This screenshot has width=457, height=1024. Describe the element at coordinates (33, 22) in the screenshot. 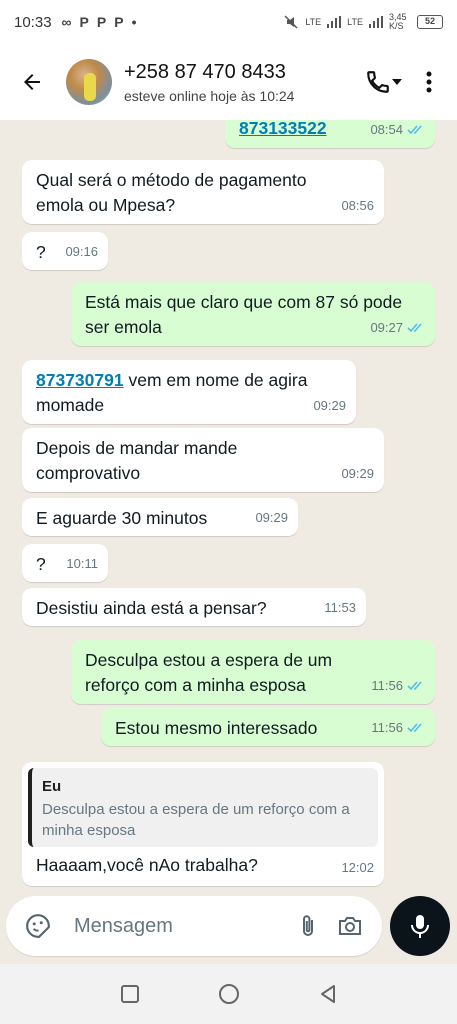

I see `status-time: 10:33` at that location.